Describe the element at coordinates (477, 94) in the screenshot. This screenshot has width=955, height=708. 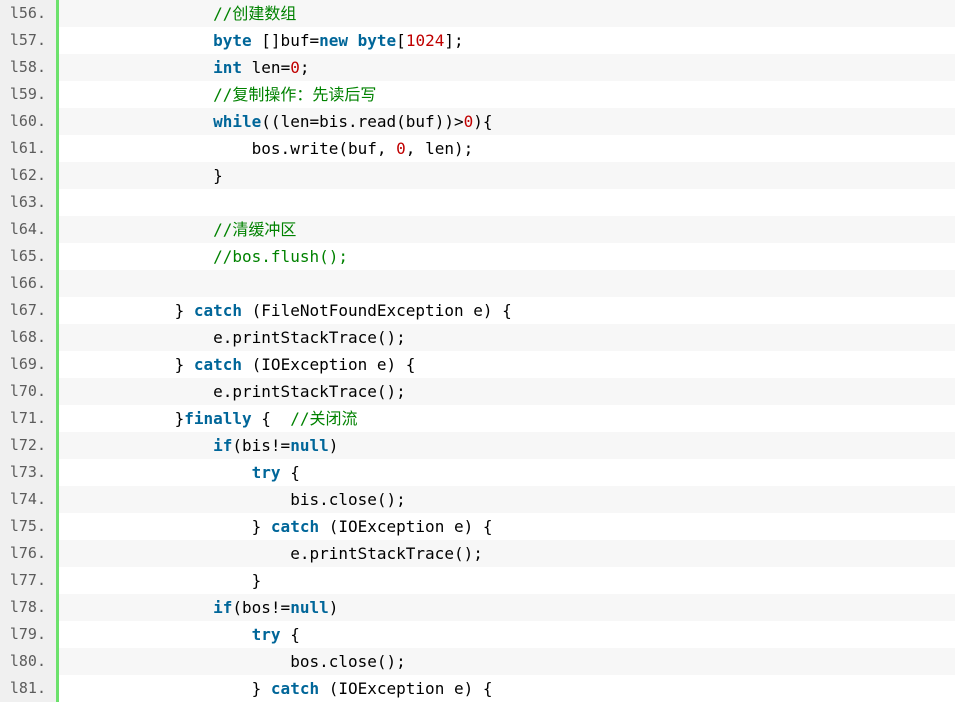
I see `code-line: l59. //复制操作：先读后写` at that location.